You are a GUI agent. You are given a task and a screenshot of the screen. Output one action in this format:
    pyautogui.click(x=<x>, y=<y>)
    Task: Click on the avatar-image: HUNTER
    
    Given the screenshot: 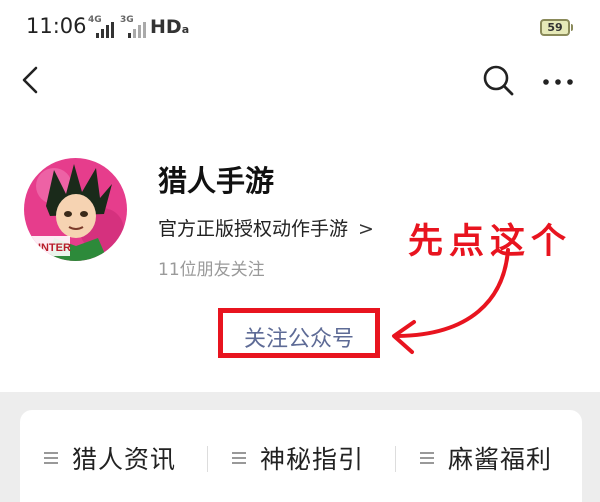 What is the action you would take?
    pyautogui.click(x=75, y=209)
    